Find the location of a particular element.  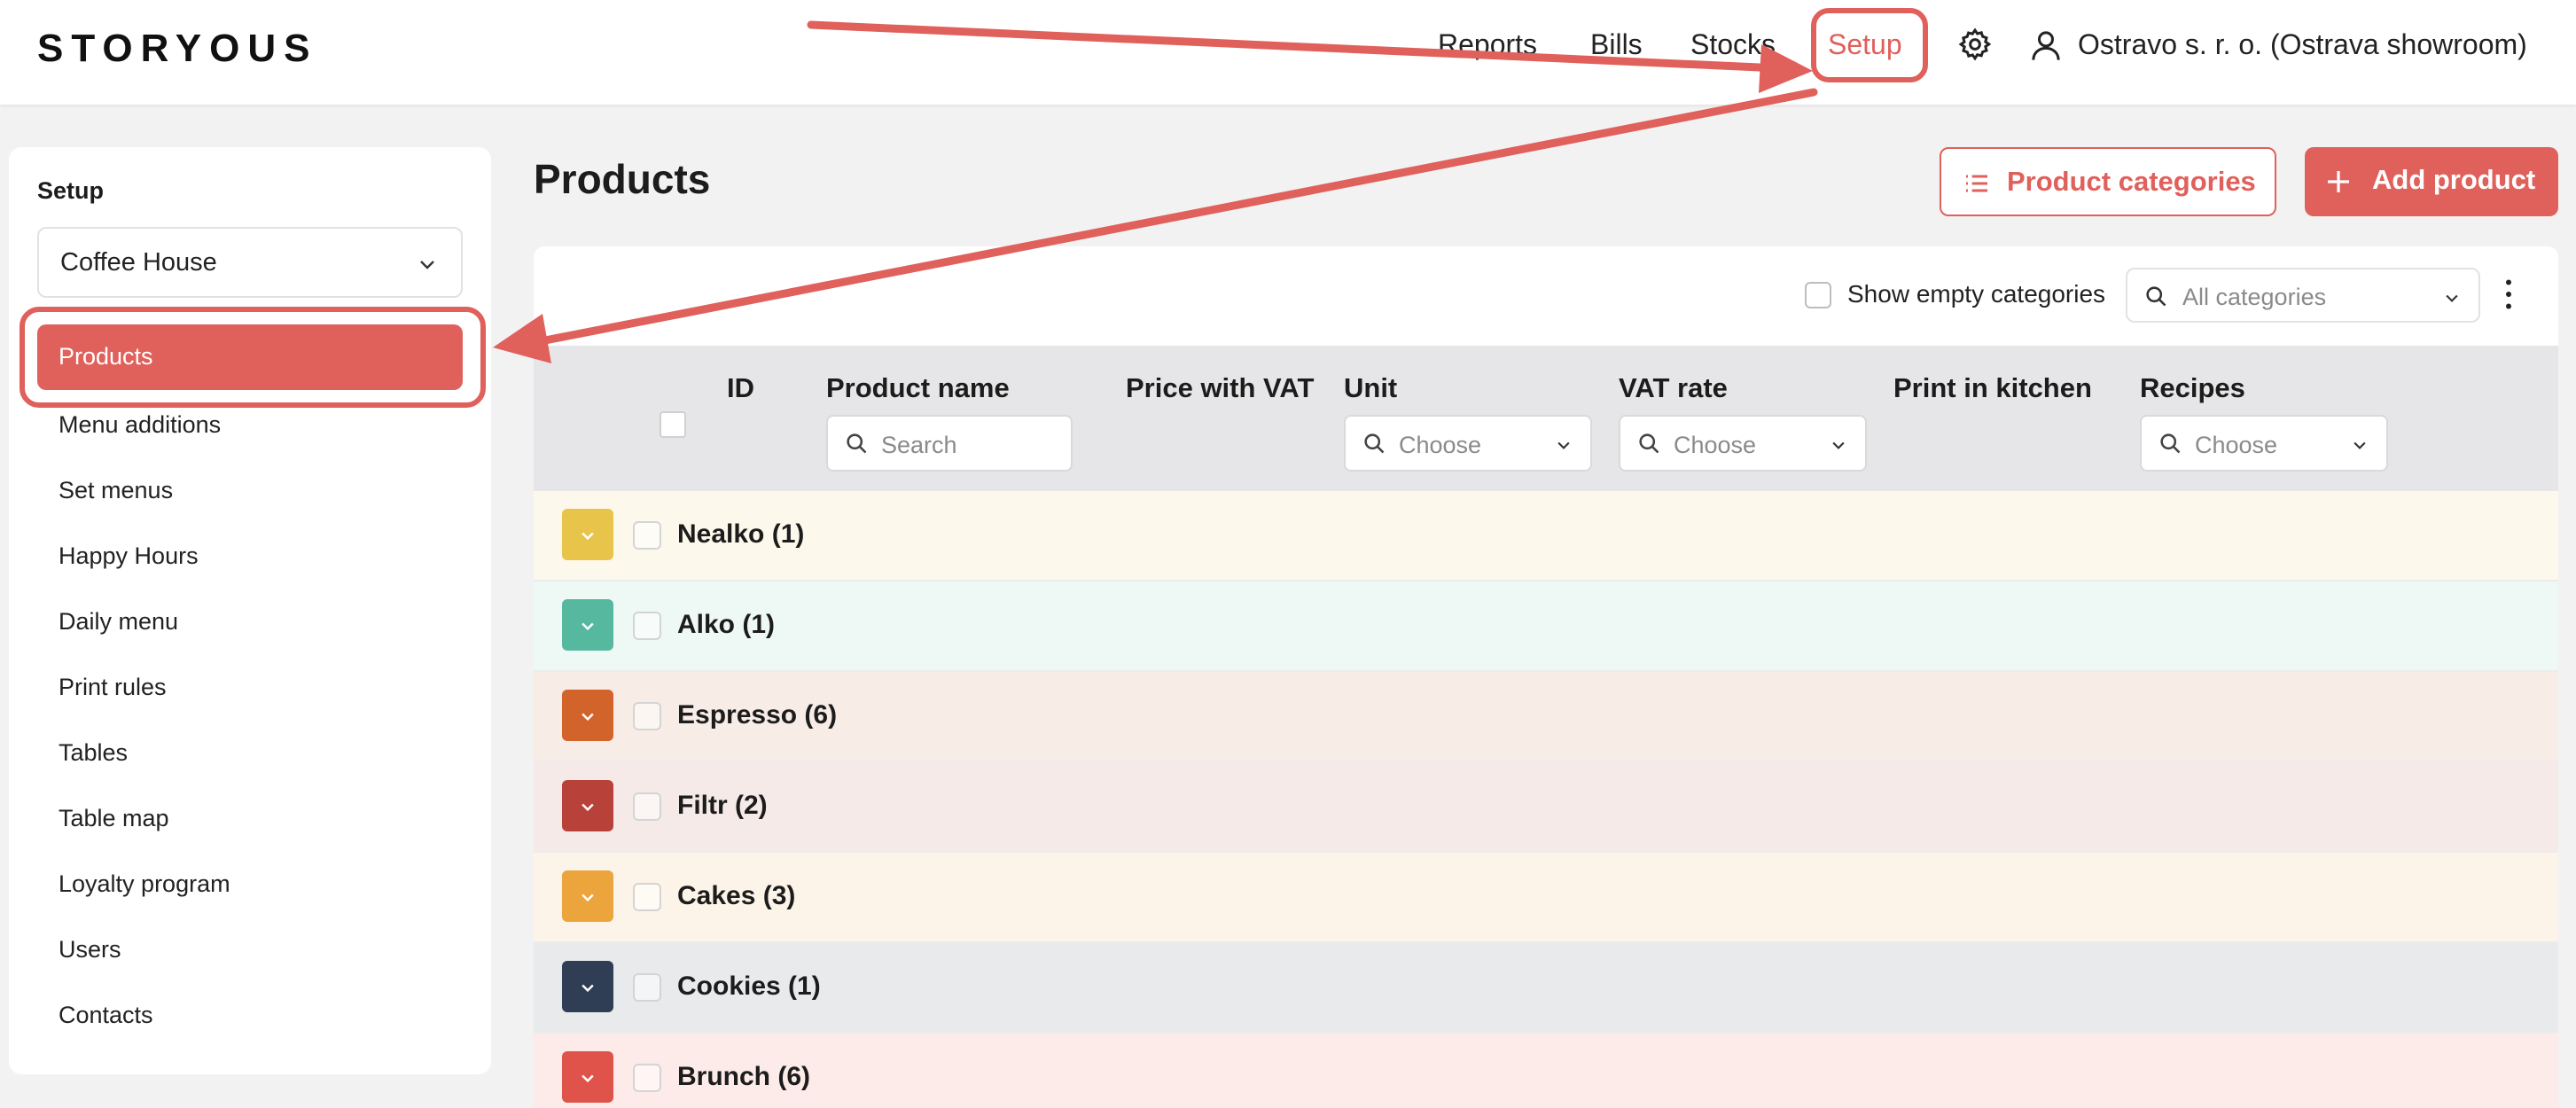

product-categories-button: Product categories is located at coordinates (2108, 181).